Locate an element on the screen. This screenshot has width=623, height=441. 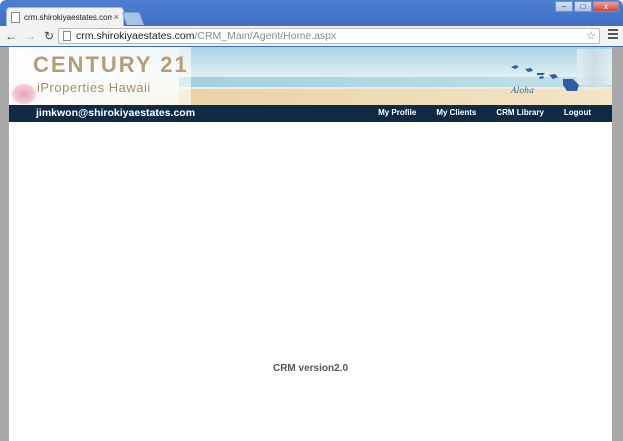
browser-menu-icon is located at coordinates (613, 35).